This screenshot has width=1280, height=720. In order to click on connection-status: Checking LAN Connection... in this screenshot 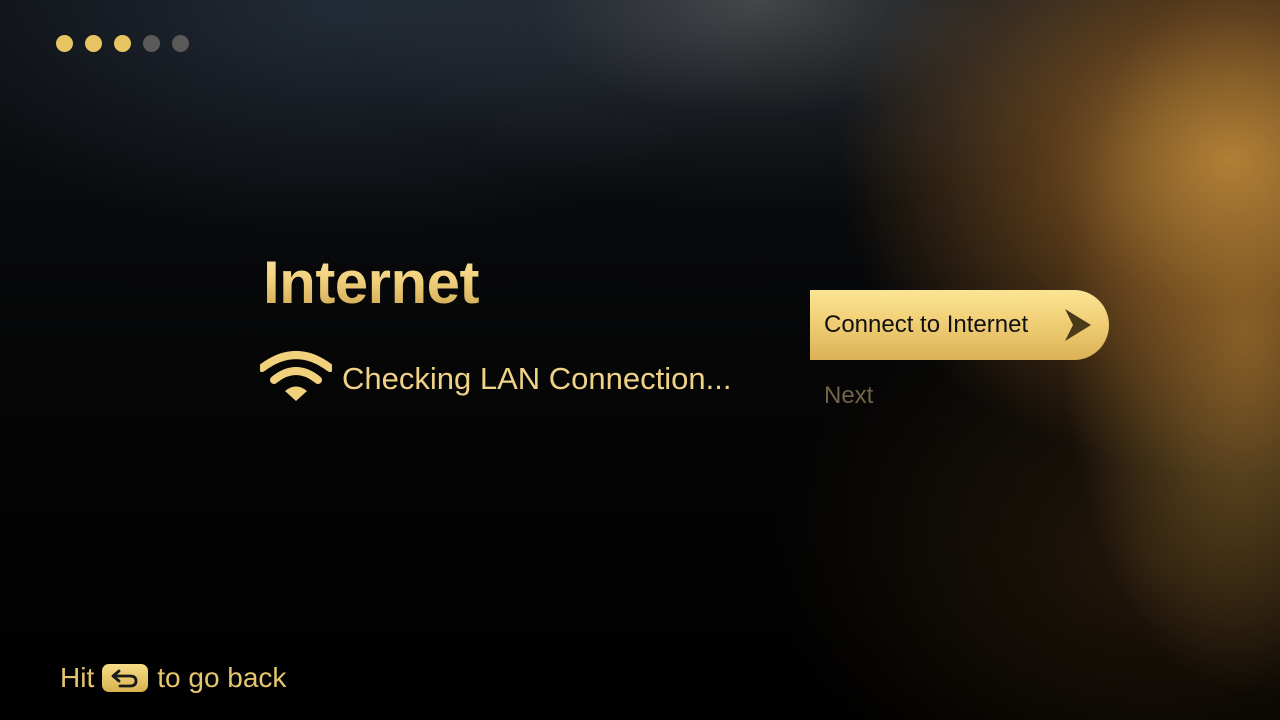, I will do `click(495, 376)`.